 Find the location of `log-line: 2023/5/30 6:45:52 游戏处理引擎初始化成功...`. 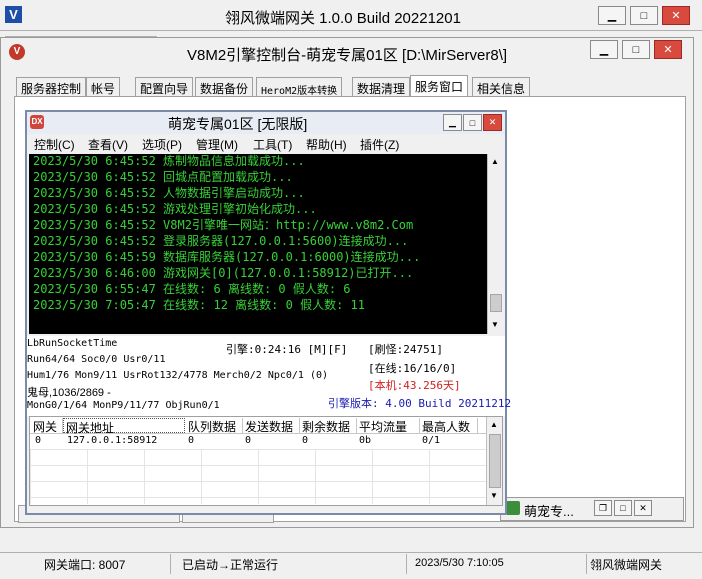

log-line: 2023/5/30 6:45:52 游戏处理引擎初始化成功... is located at coordinates (175, 209).